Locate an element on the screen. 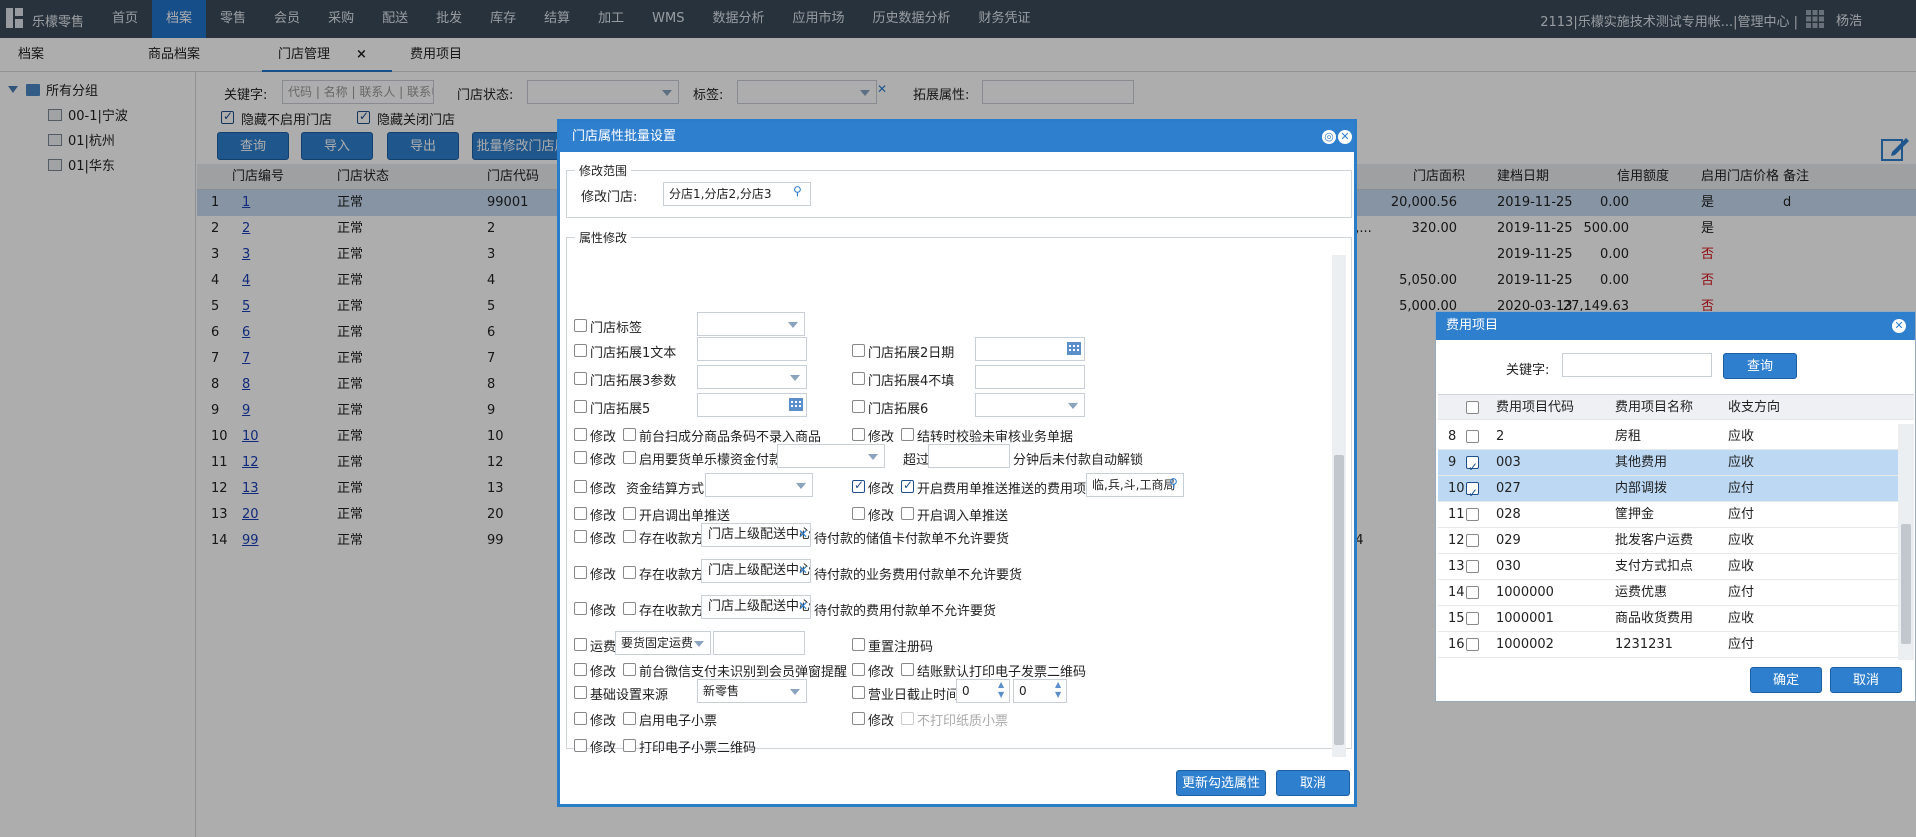 The width and height of the screenshot is (1916, 837). store-tag-select is located at coordinates (751, 324).